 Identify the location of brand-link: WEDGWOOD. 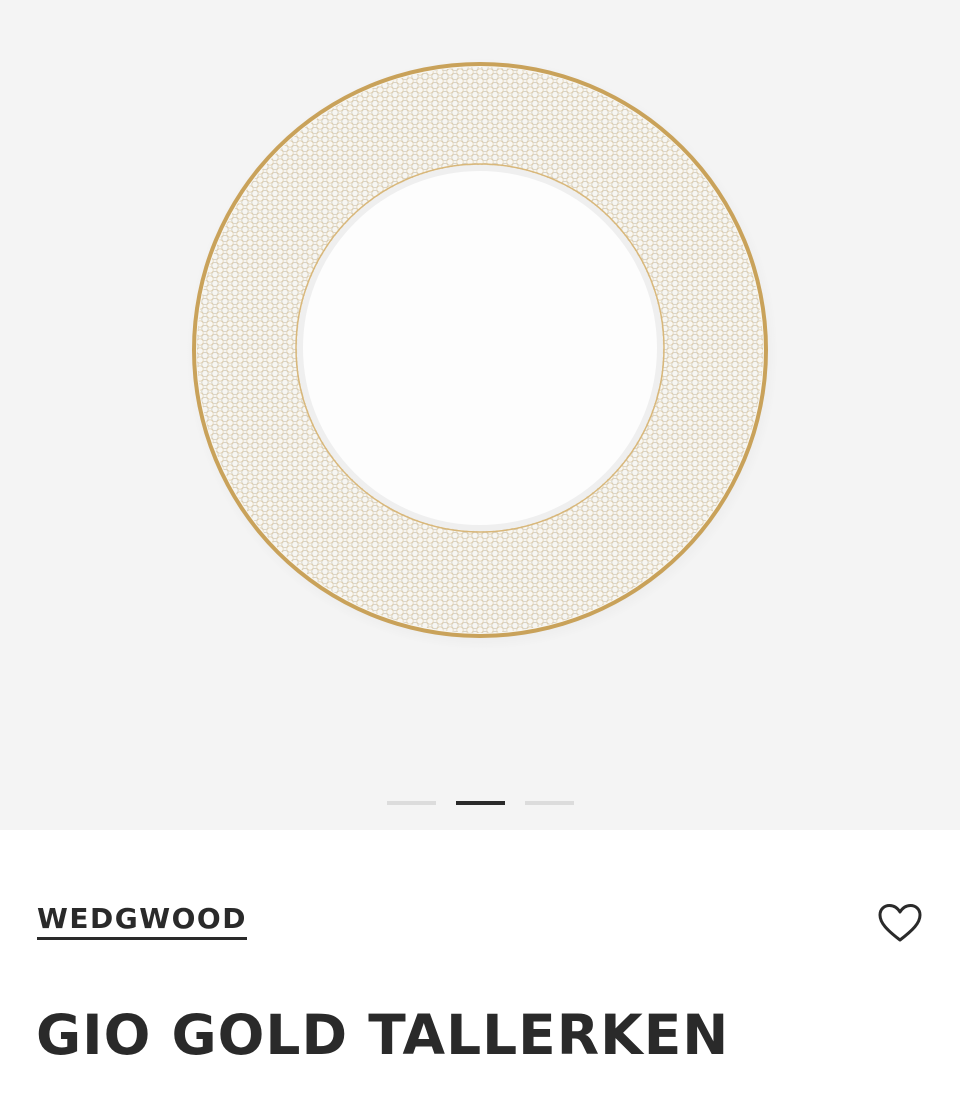
(142, 921).